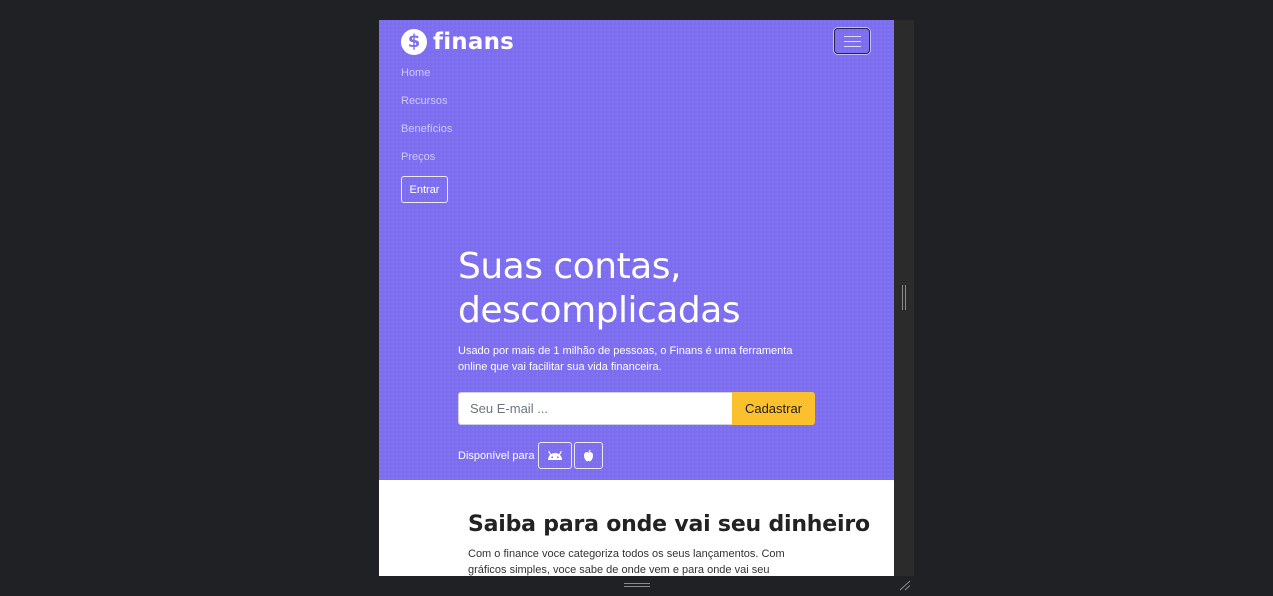 The width and height of the screenshot is (1273, 596). Describe the element at coordinates (426, 164) in the screenshot. I see `nav-item-precos: Preços` at that location.